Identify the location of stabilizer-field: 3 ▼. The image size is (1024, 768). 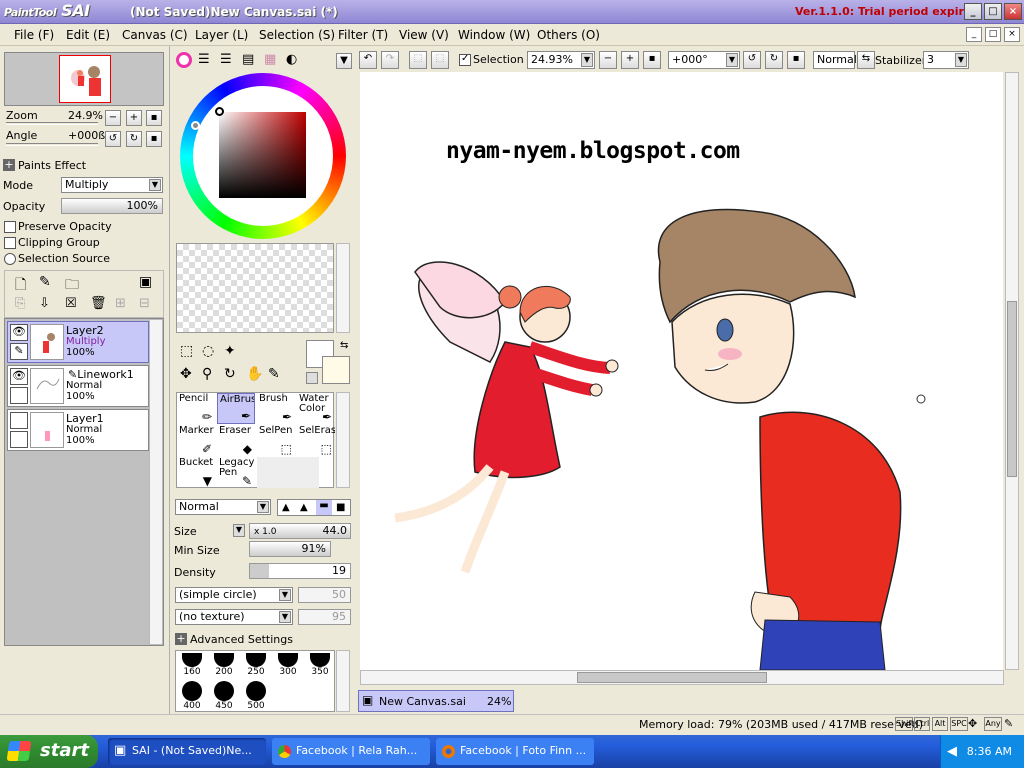
(946, 60).